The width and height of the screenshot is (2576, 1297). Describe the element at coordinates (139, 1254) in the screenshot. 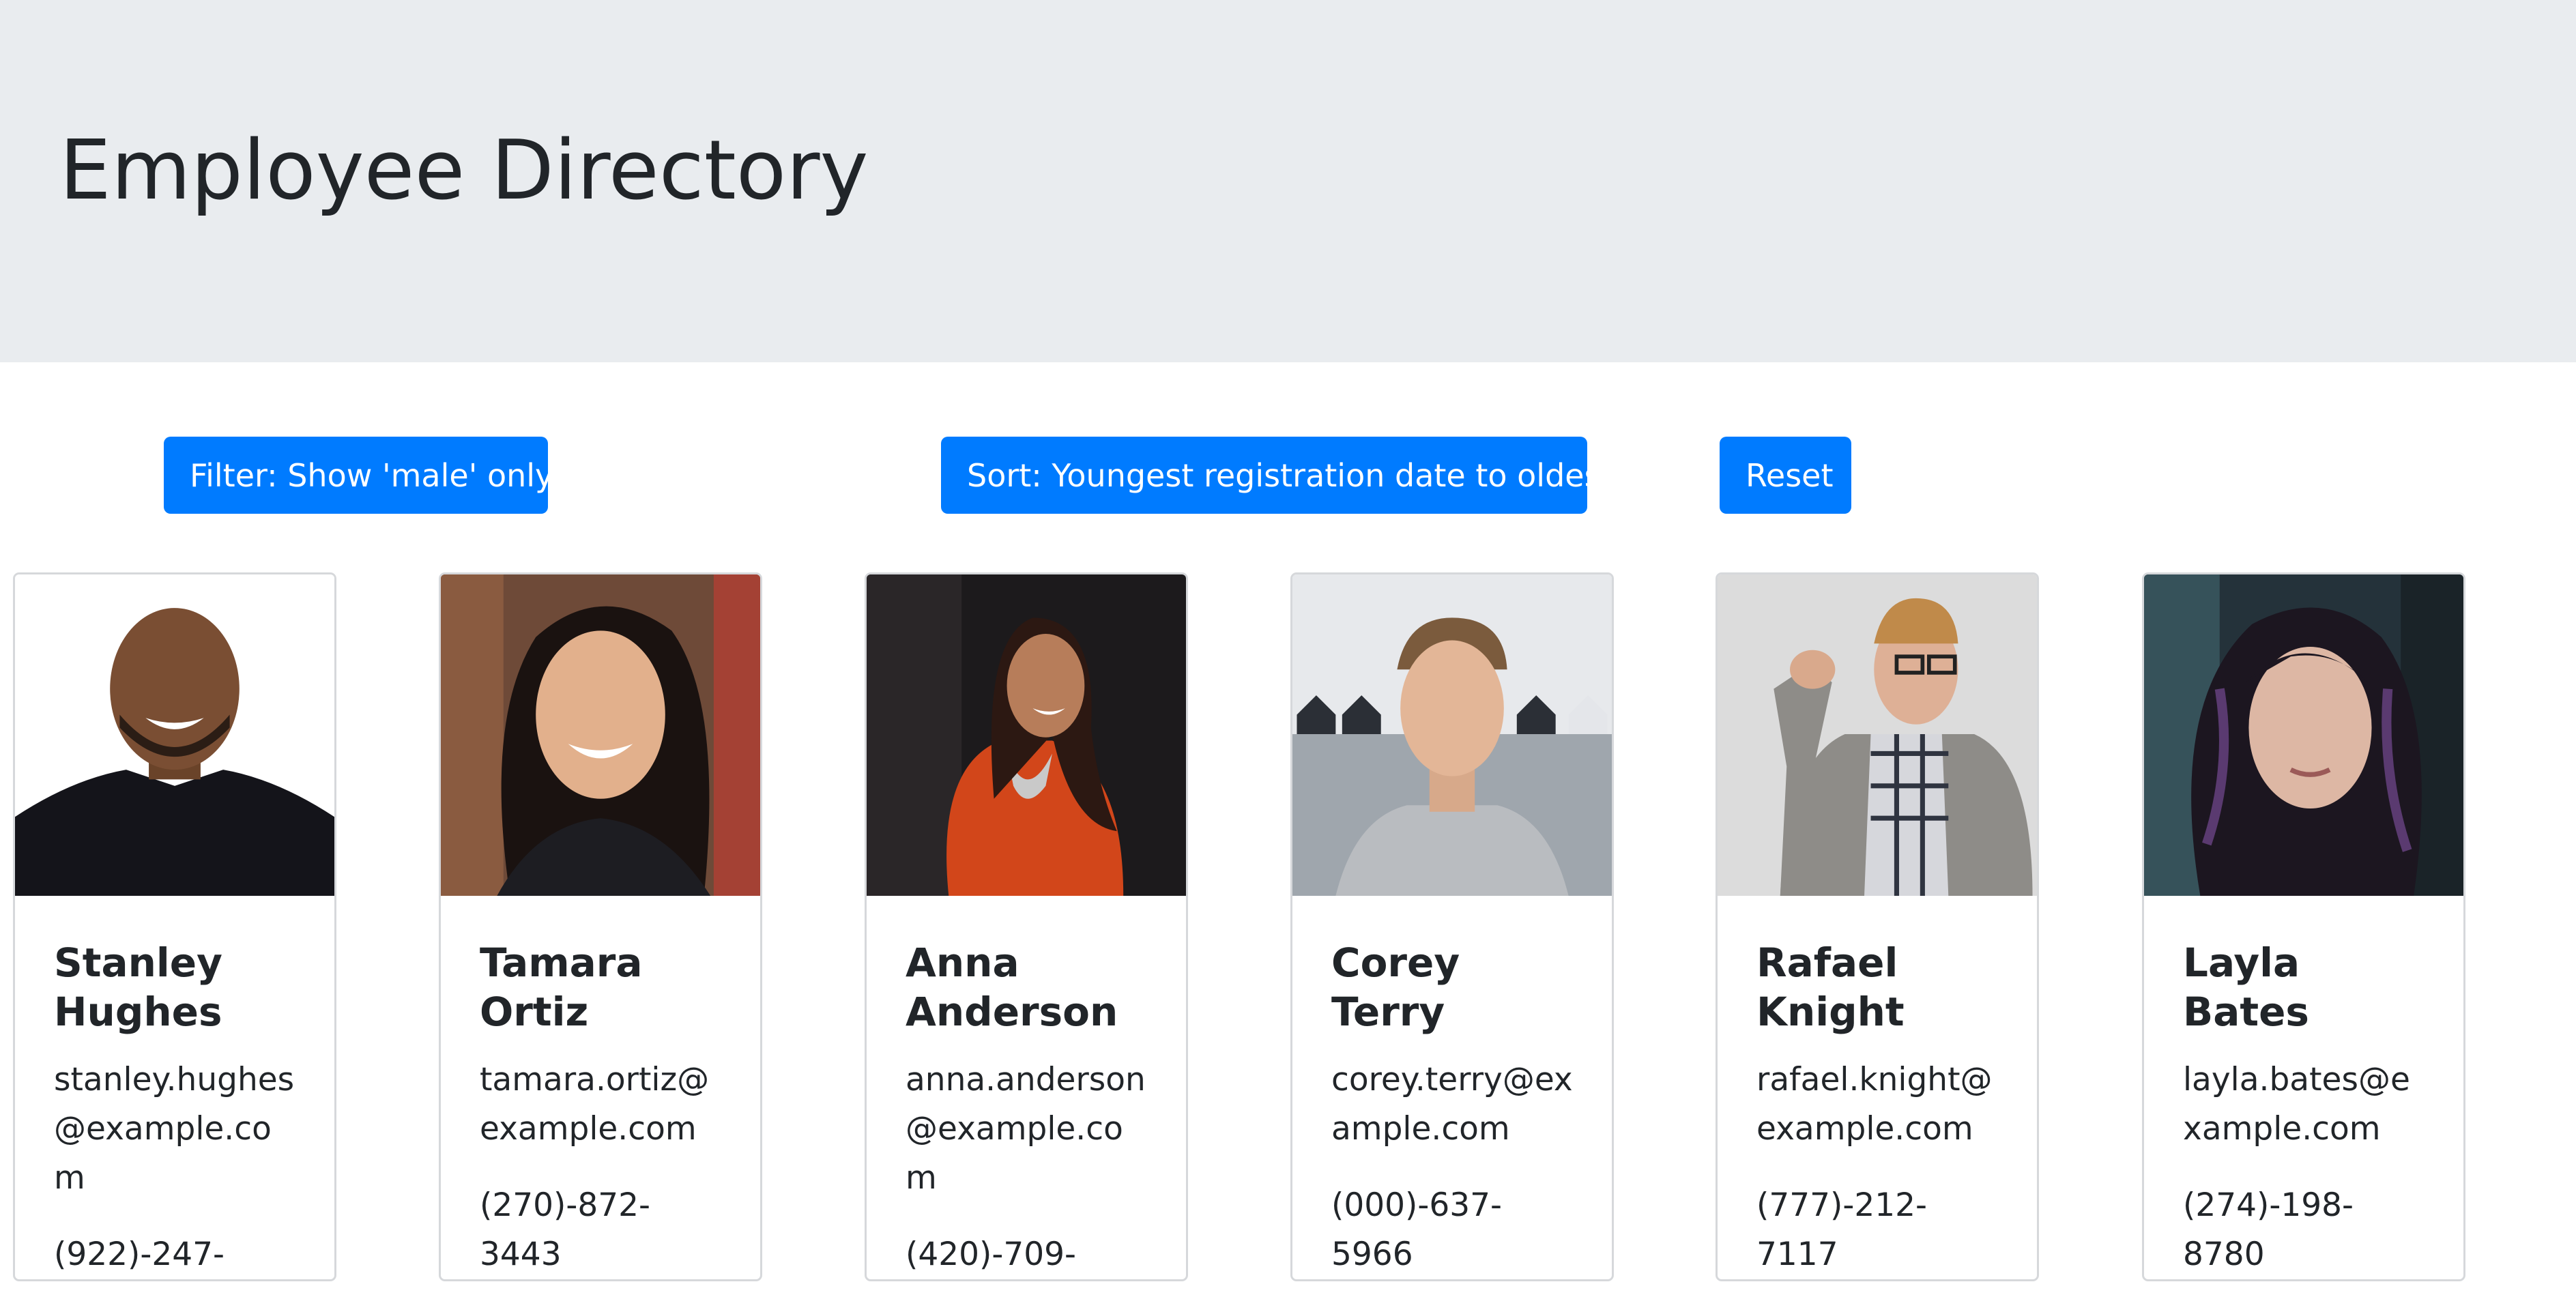

I see `employee-phone: (922)-247-8905` at that location.